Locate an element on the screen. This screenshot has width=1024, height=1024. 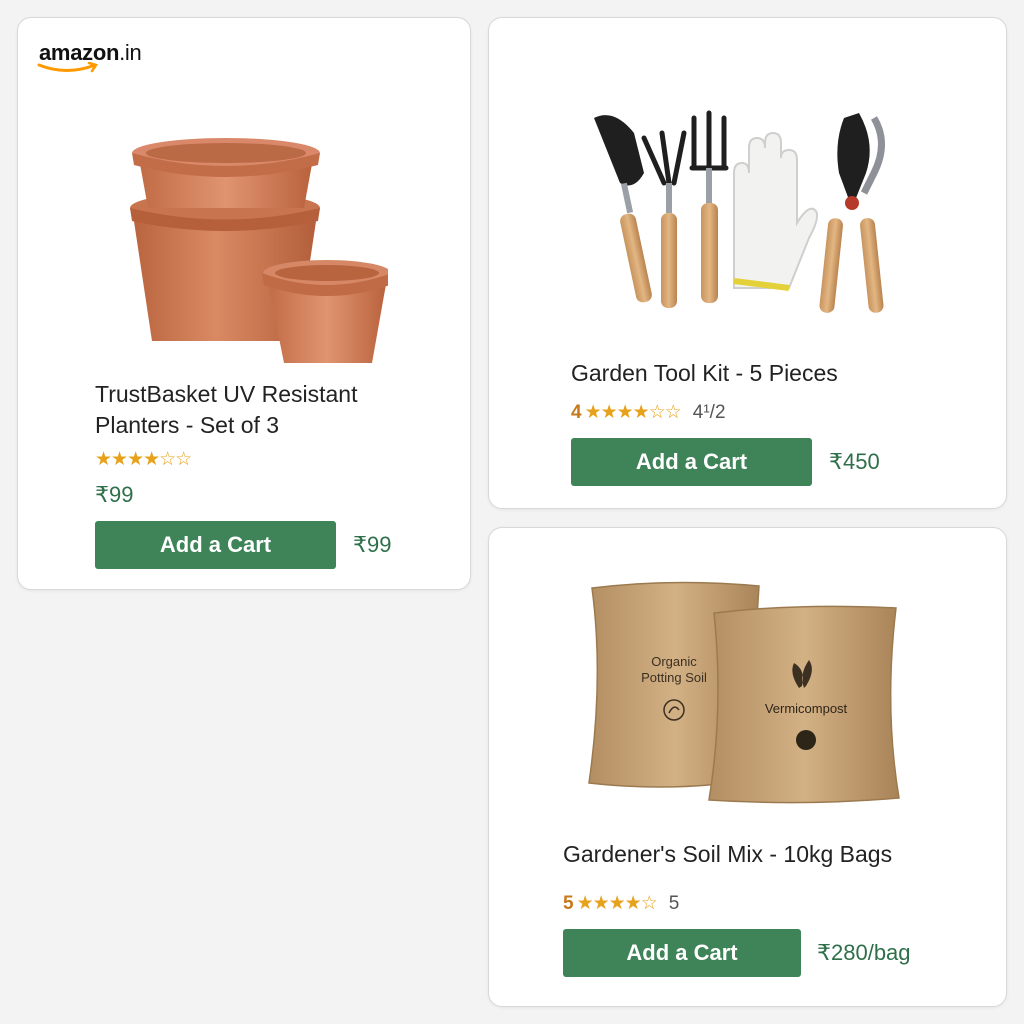
product-price: ₹450 is located at coordinates (854, 461).